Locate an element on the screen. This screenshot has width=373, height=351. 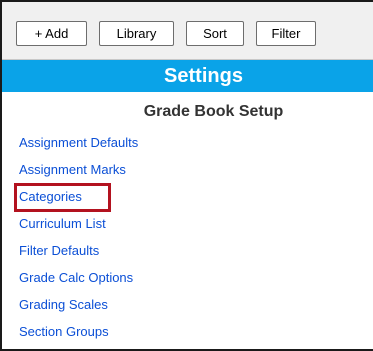
filter-button: Filter is located at coordinates (286, 33).